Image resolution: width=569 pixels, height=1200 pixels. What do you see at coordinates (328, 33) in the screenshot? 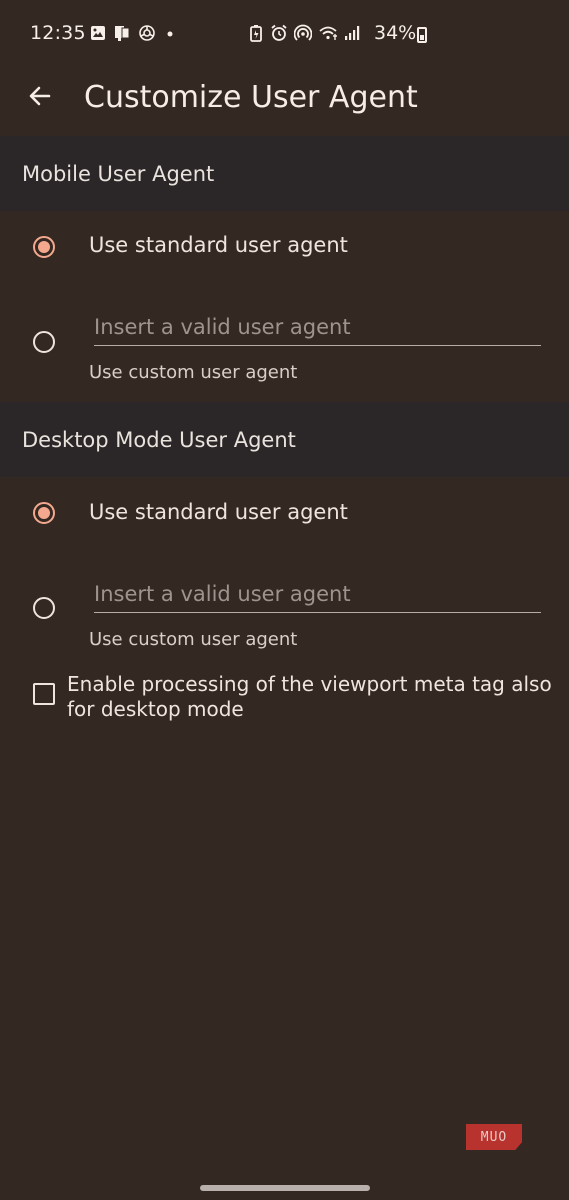
I see `wifi-icon` at bounding box center [328, 33].